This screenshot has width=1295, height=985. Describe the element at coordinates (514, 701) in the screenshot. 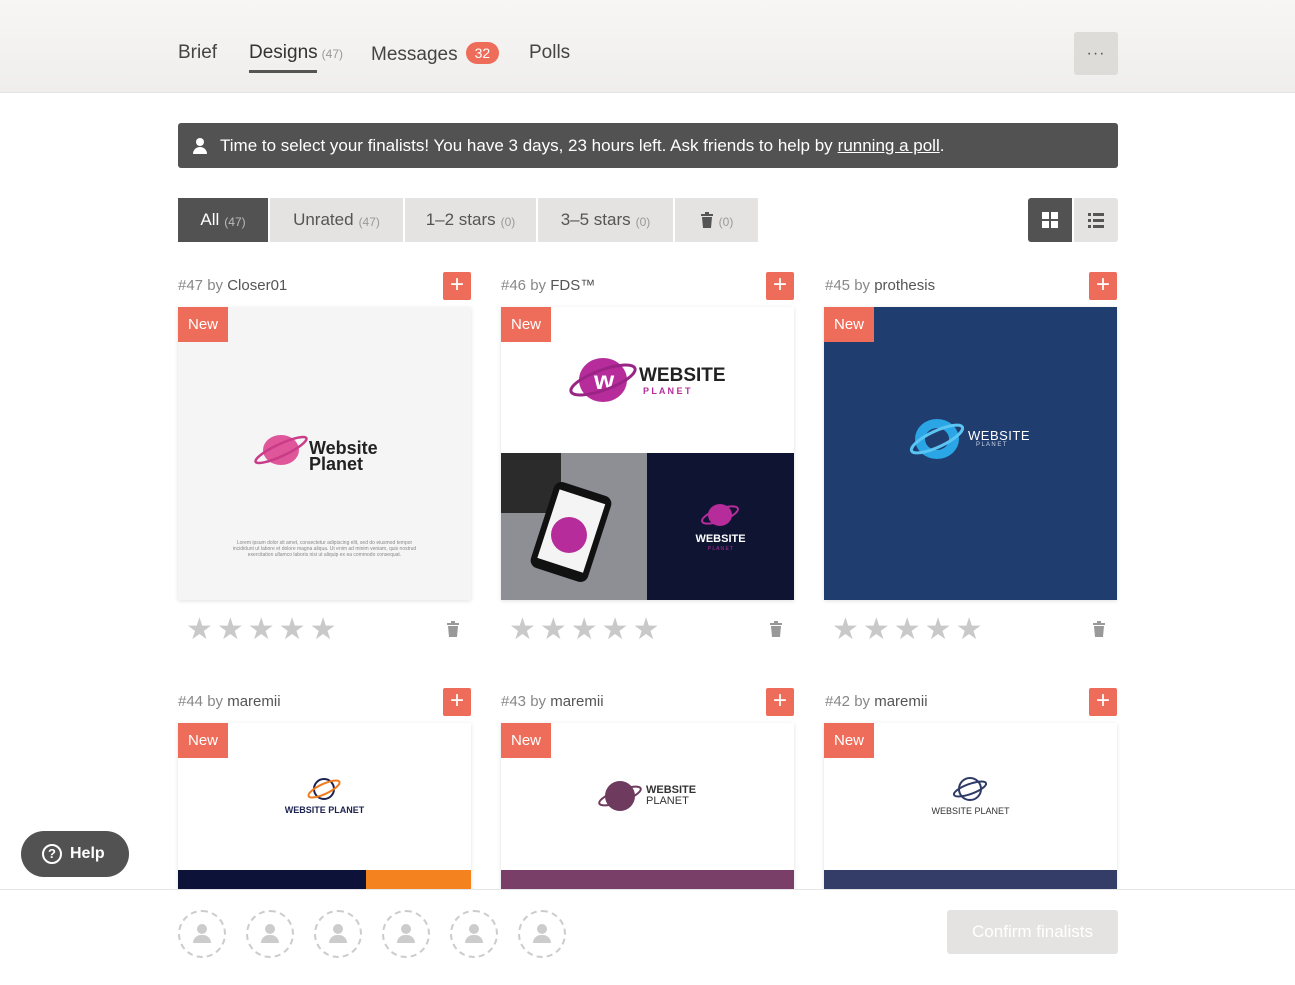

I see `design-number: #43` at that location.